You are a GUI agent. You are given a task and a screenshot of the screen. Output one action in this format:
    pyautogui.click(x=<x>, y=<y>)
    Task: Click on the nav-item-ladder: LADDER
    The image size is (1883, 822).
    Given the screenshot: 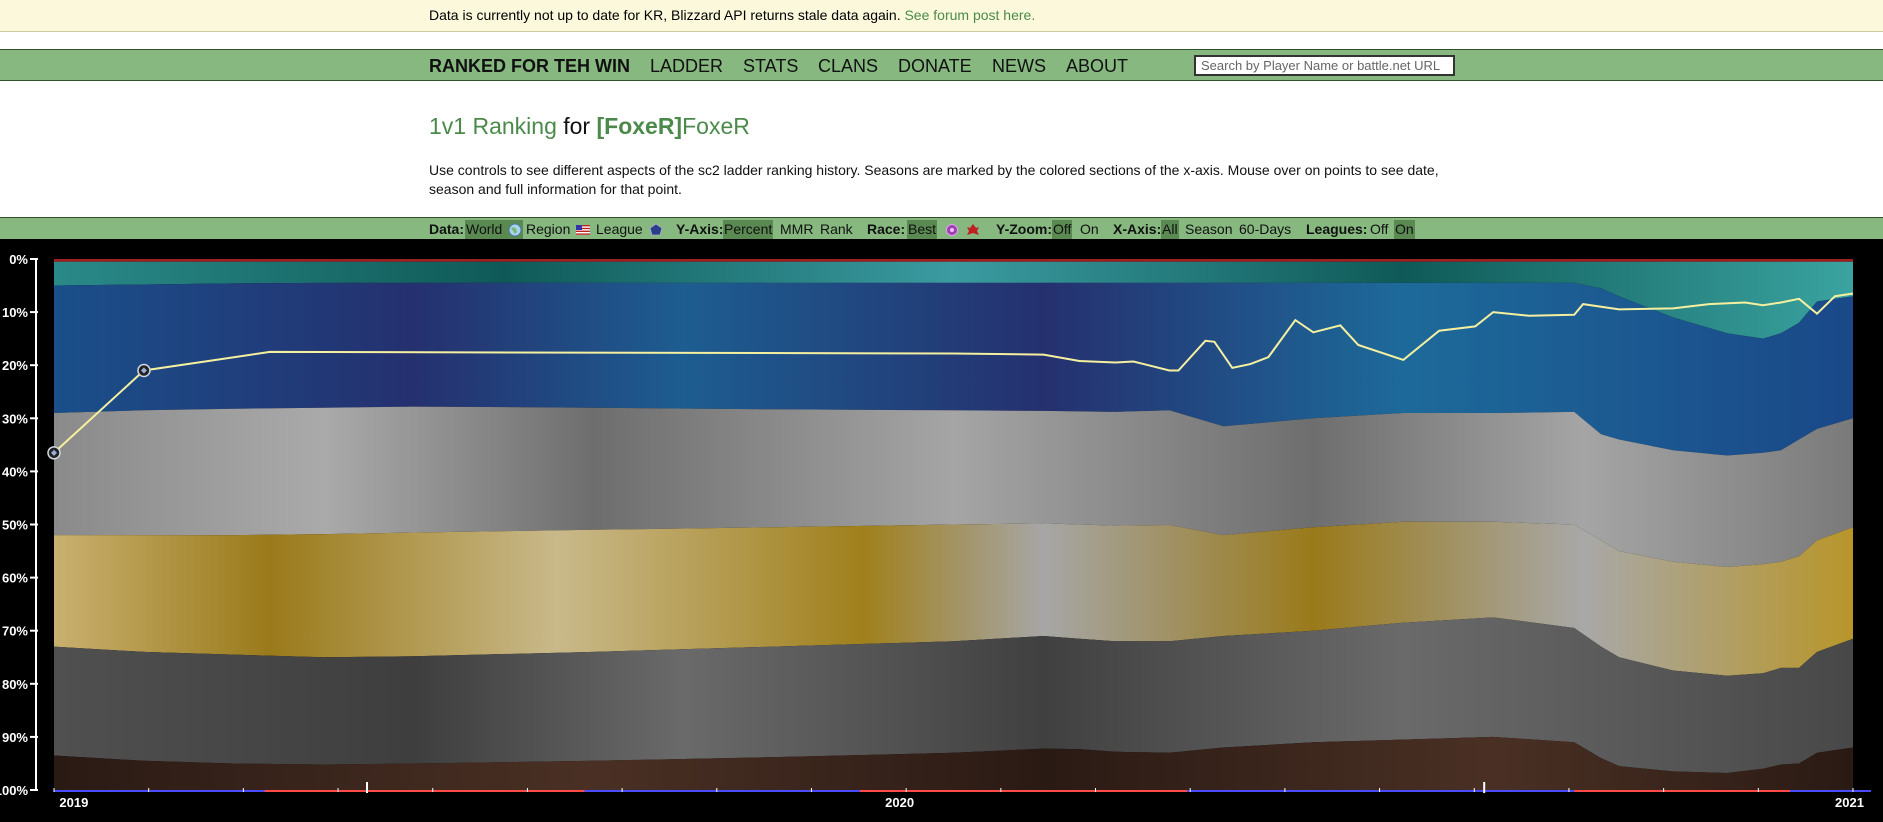 What is the action you would take?
    pyautogui.click(x=686, y=66)
    